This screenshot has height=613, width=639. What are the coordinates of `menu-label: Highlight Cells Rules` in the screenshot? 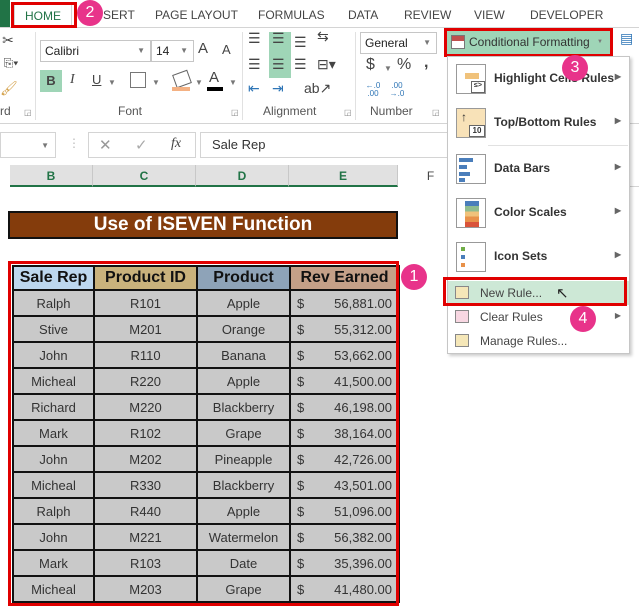 It's located at (554, 78).